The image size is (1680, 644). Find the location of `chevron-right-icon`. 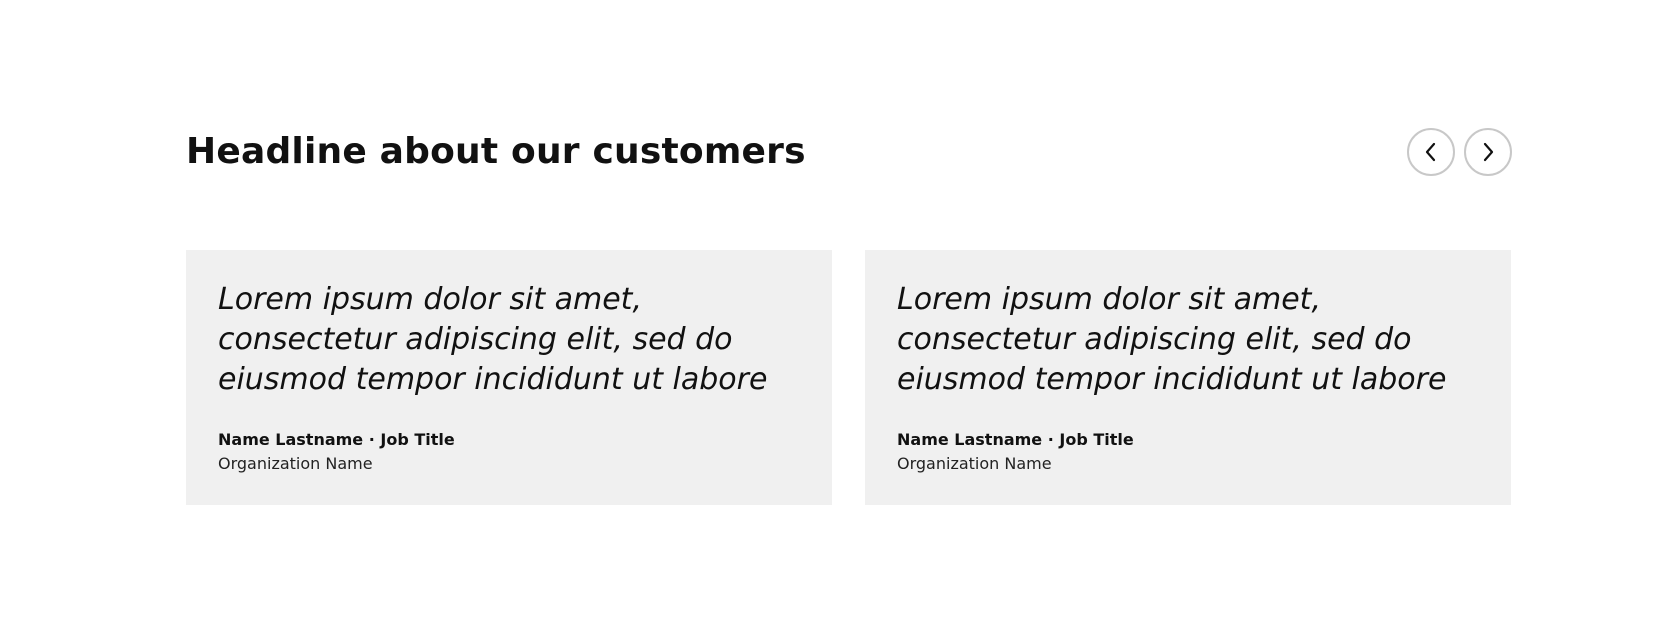

chevron-right-icon is located at coordinates (1488, 152).